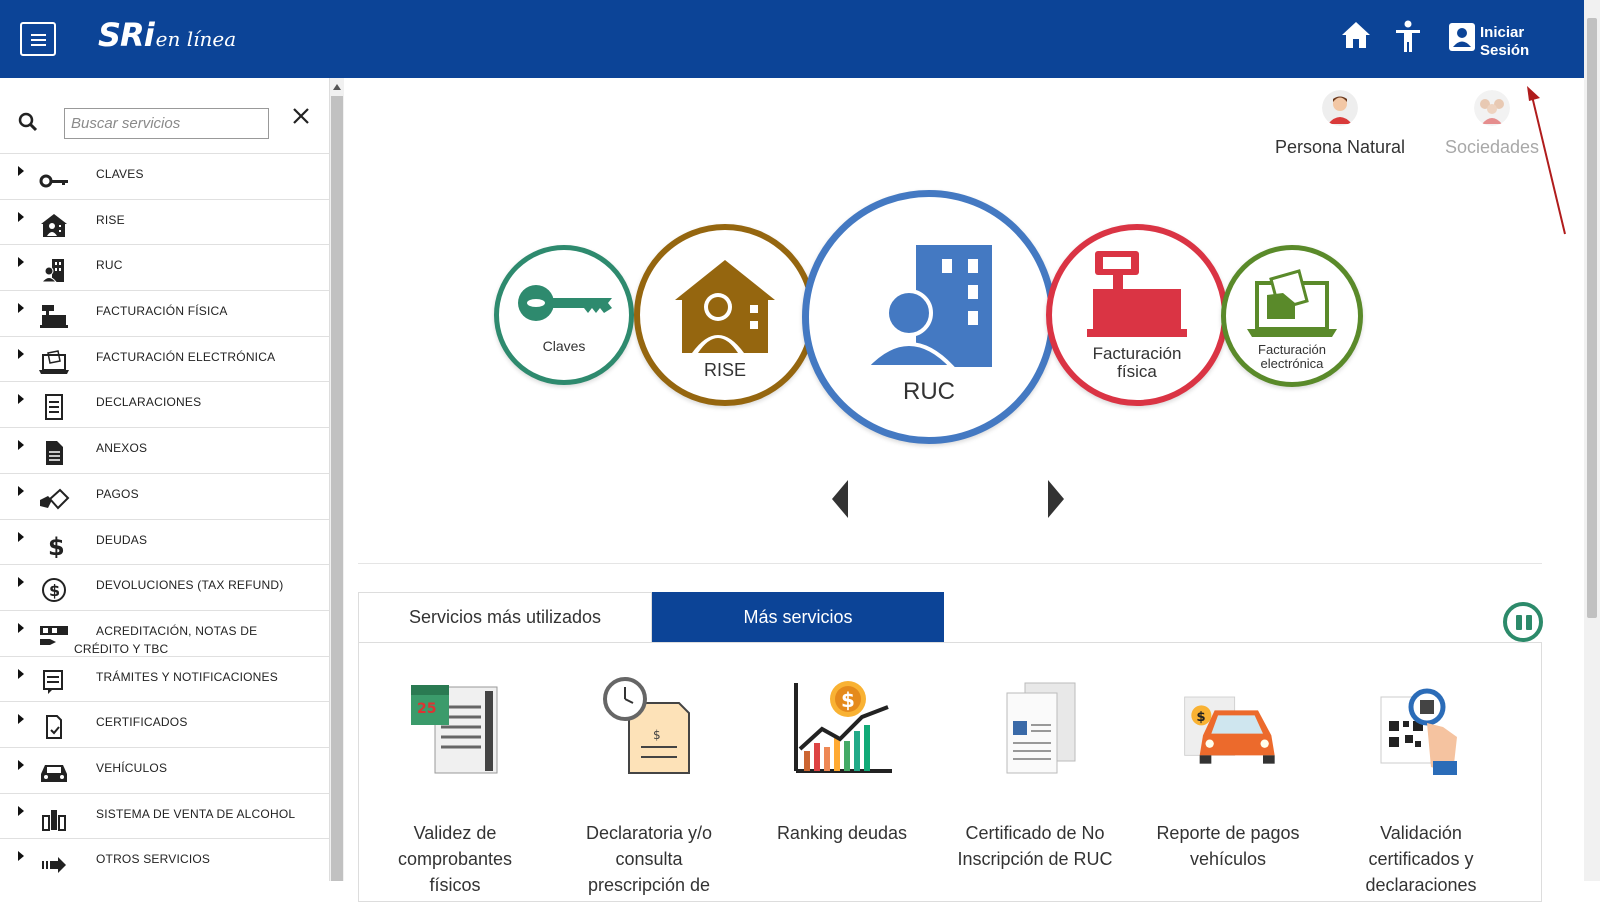 Image resolution: width=1600 pixels, height=902 pixels. What do you see at coordinates (1228, 846) in the screenshot?
I see `service-label: Reporte de pagos vehículos` at bounding box center [1228, 846].